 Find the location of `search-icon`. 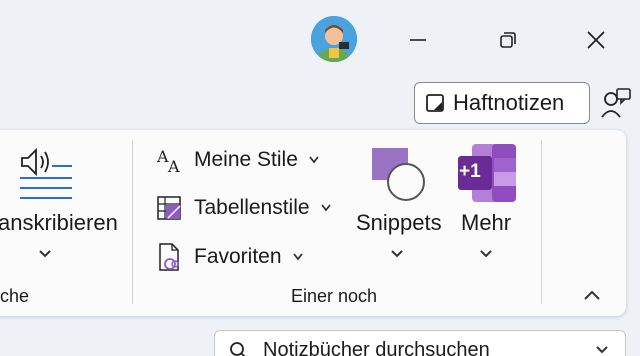

search-icon is located at coordinates (238, 349).